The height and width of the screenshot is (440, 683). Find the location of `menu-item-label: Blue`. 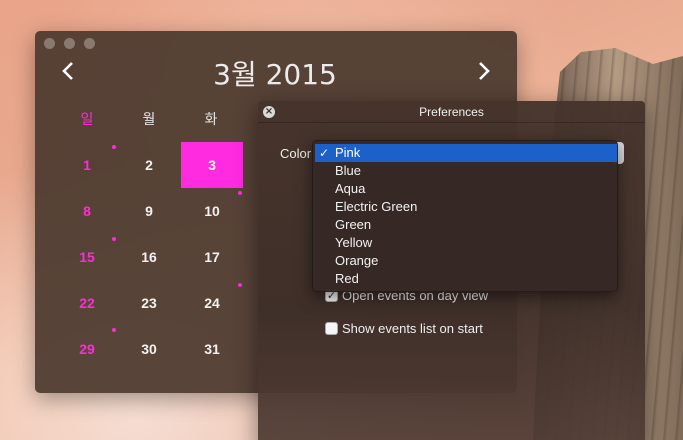

menu-item-label: Blue is located at coordinates (348, 170).